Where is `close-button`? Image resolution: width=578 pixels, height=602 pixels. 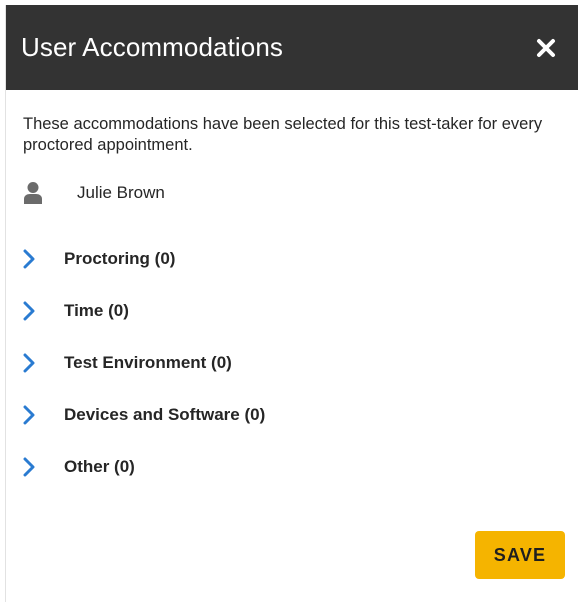 close-button is located at coordinates (546, 48).